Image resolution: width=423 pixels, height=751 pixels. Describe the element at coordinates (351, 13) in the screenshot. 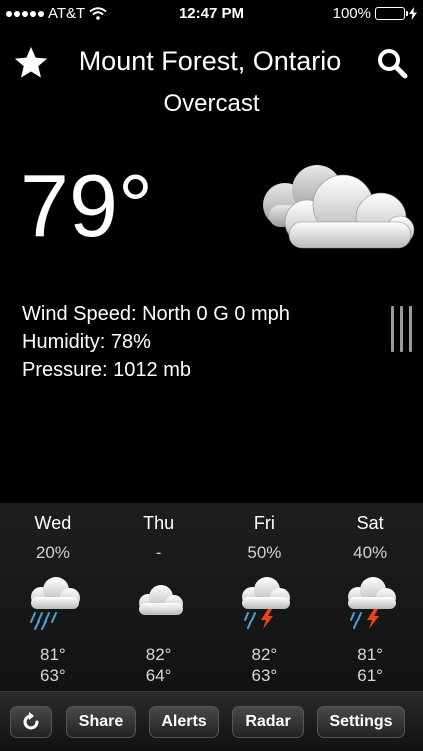

I see `battery-percent: 100%` at that location.